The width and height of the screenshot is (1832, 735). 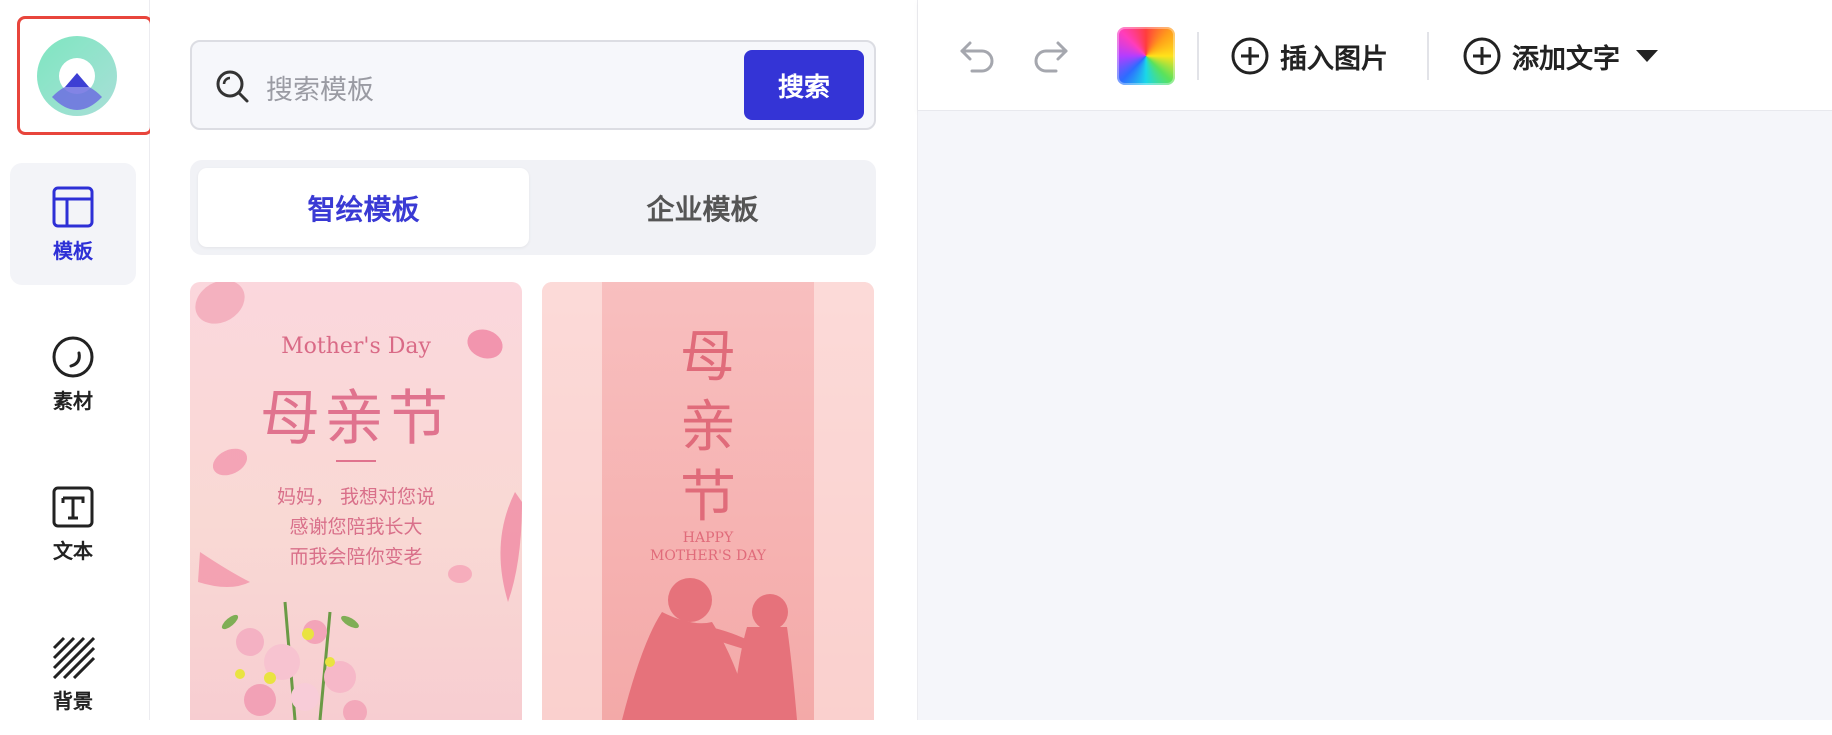 I want to click on template-title-en: Mother's Day, so click(x=356, y=346).